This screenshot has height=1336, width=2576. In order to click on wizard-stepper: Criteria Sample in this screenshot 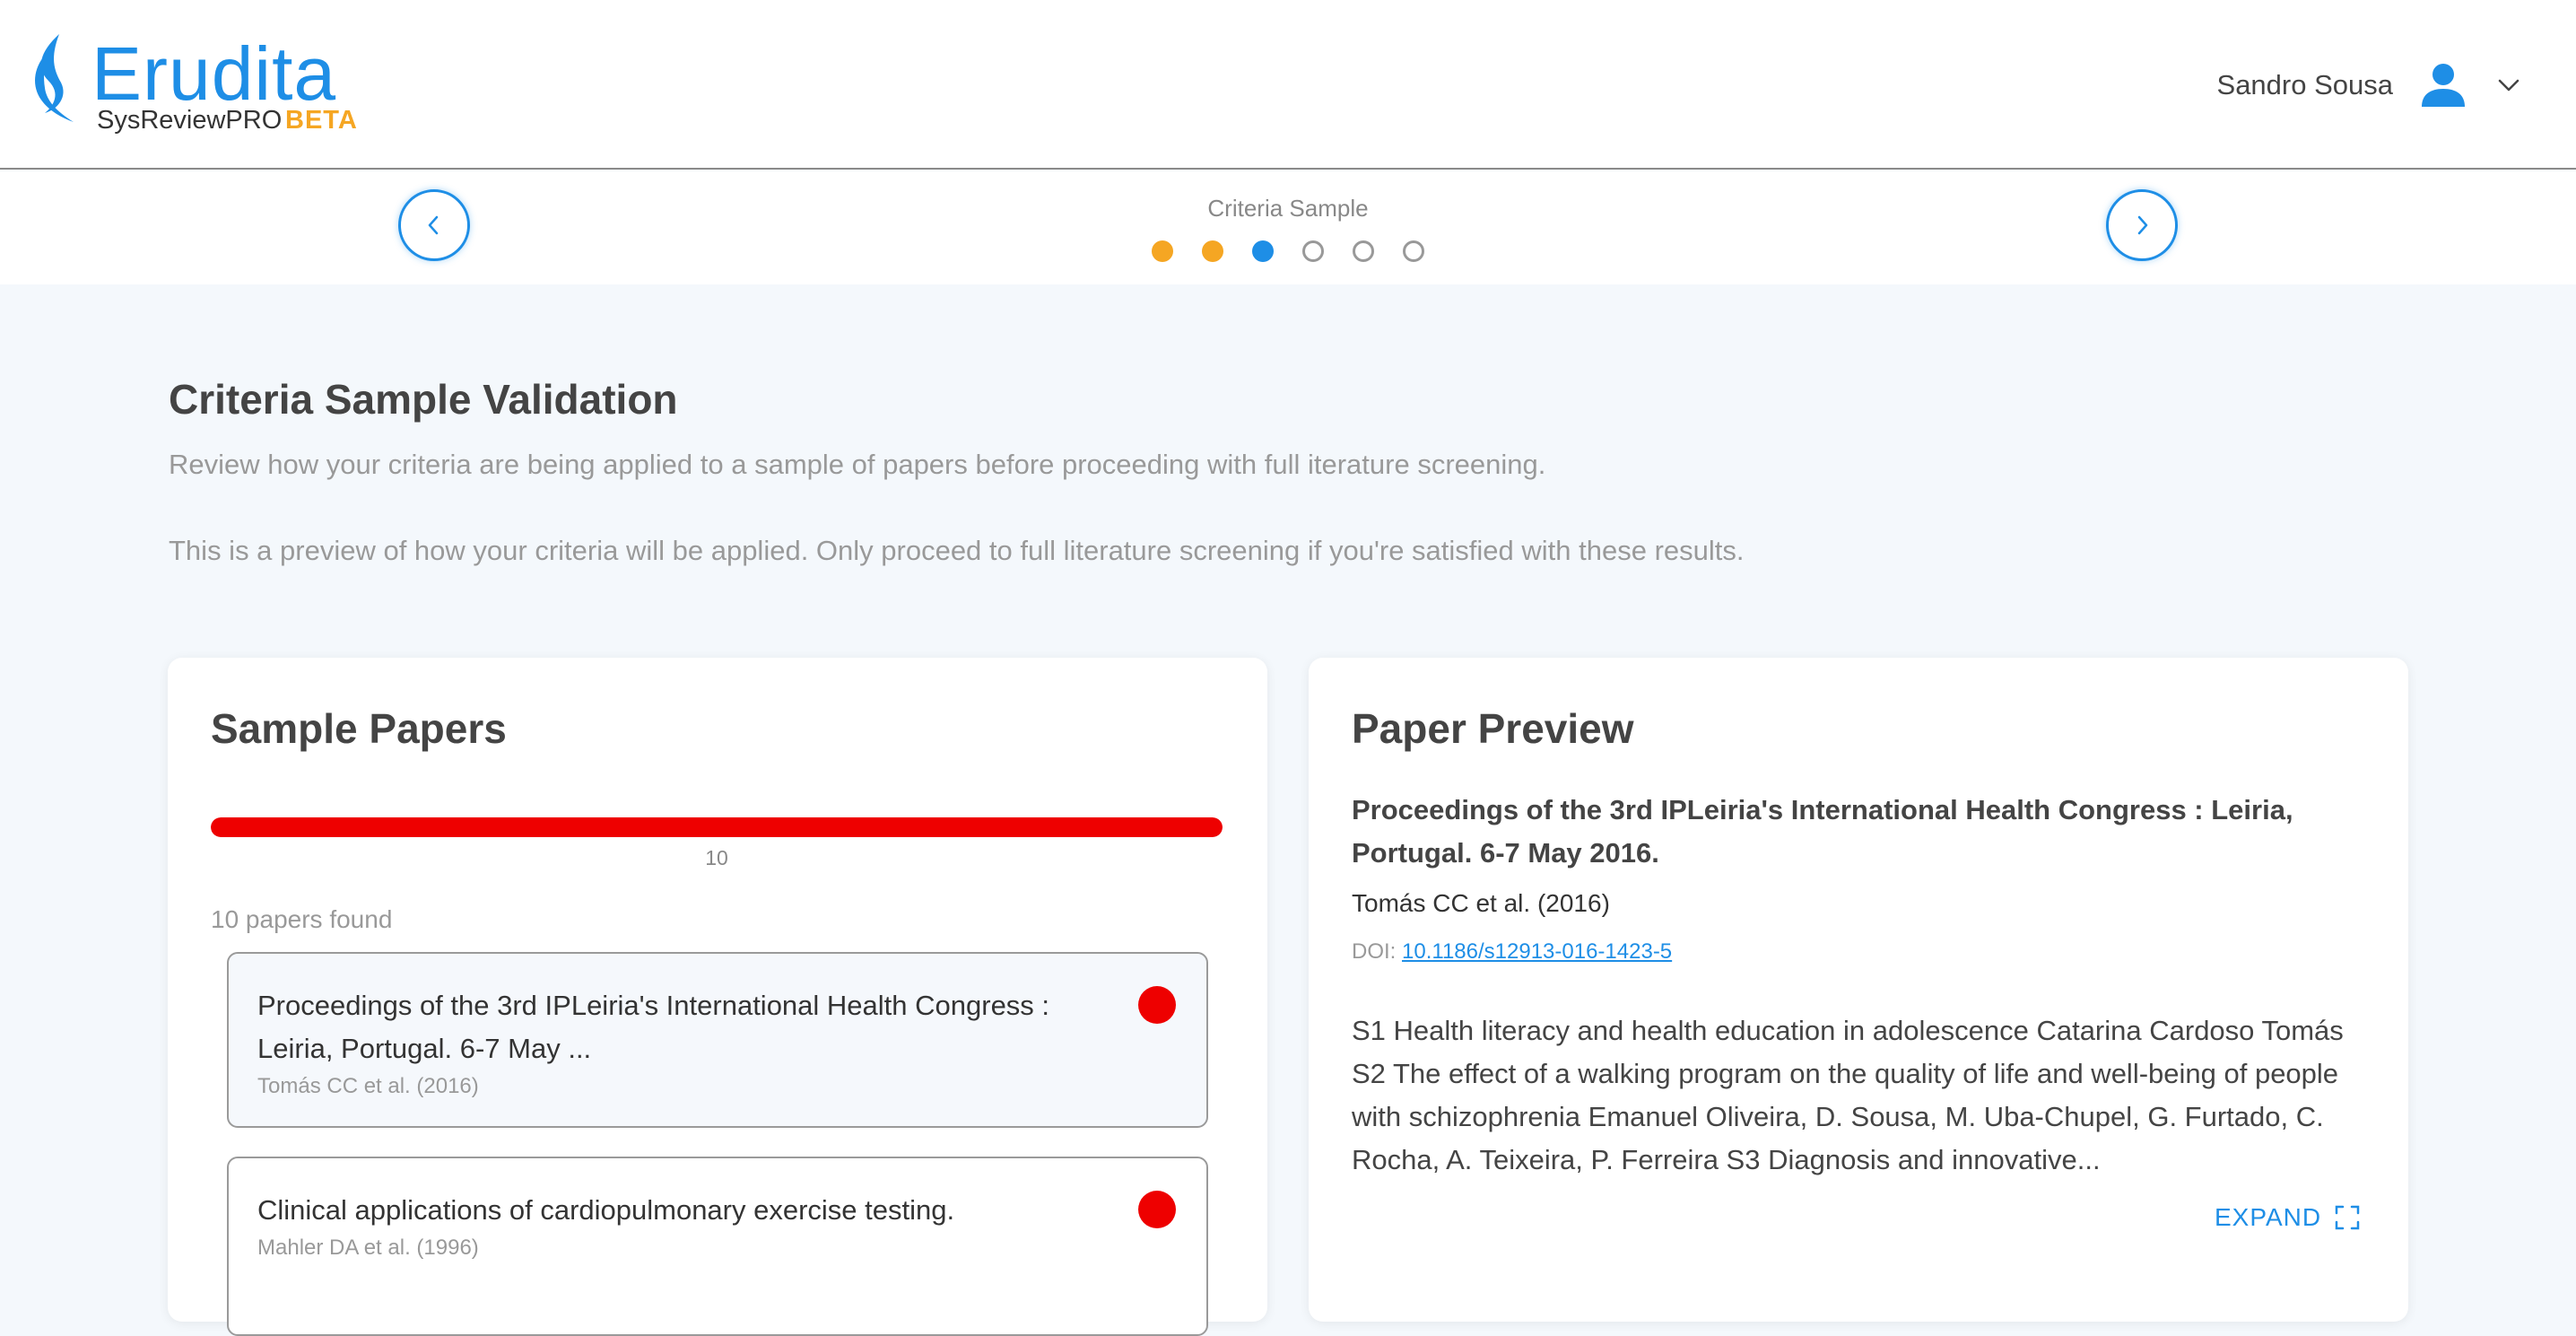, I will do `click(1288, 227)`.